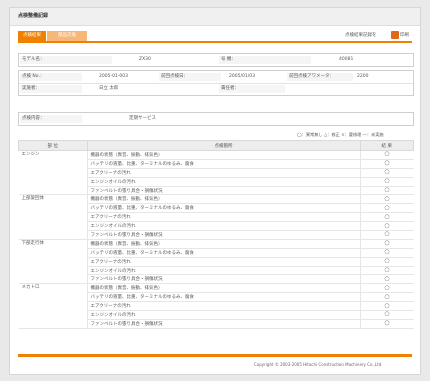 The image size is (430, 381). What do you see at coordinates (363, 76) in the screenshot?
I see `prev-hourmeter-value: 2200` at bounding box center [363, 76].